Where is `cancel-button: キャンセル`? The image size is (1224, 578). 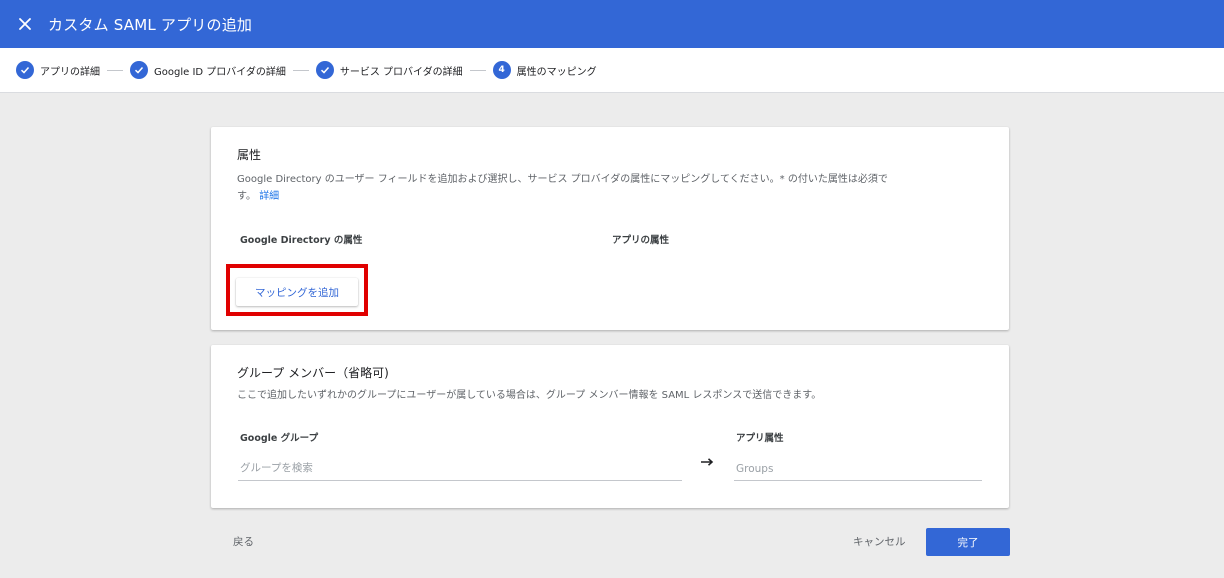
cancel-button: キャンセル is located at coordinates (879, 541).